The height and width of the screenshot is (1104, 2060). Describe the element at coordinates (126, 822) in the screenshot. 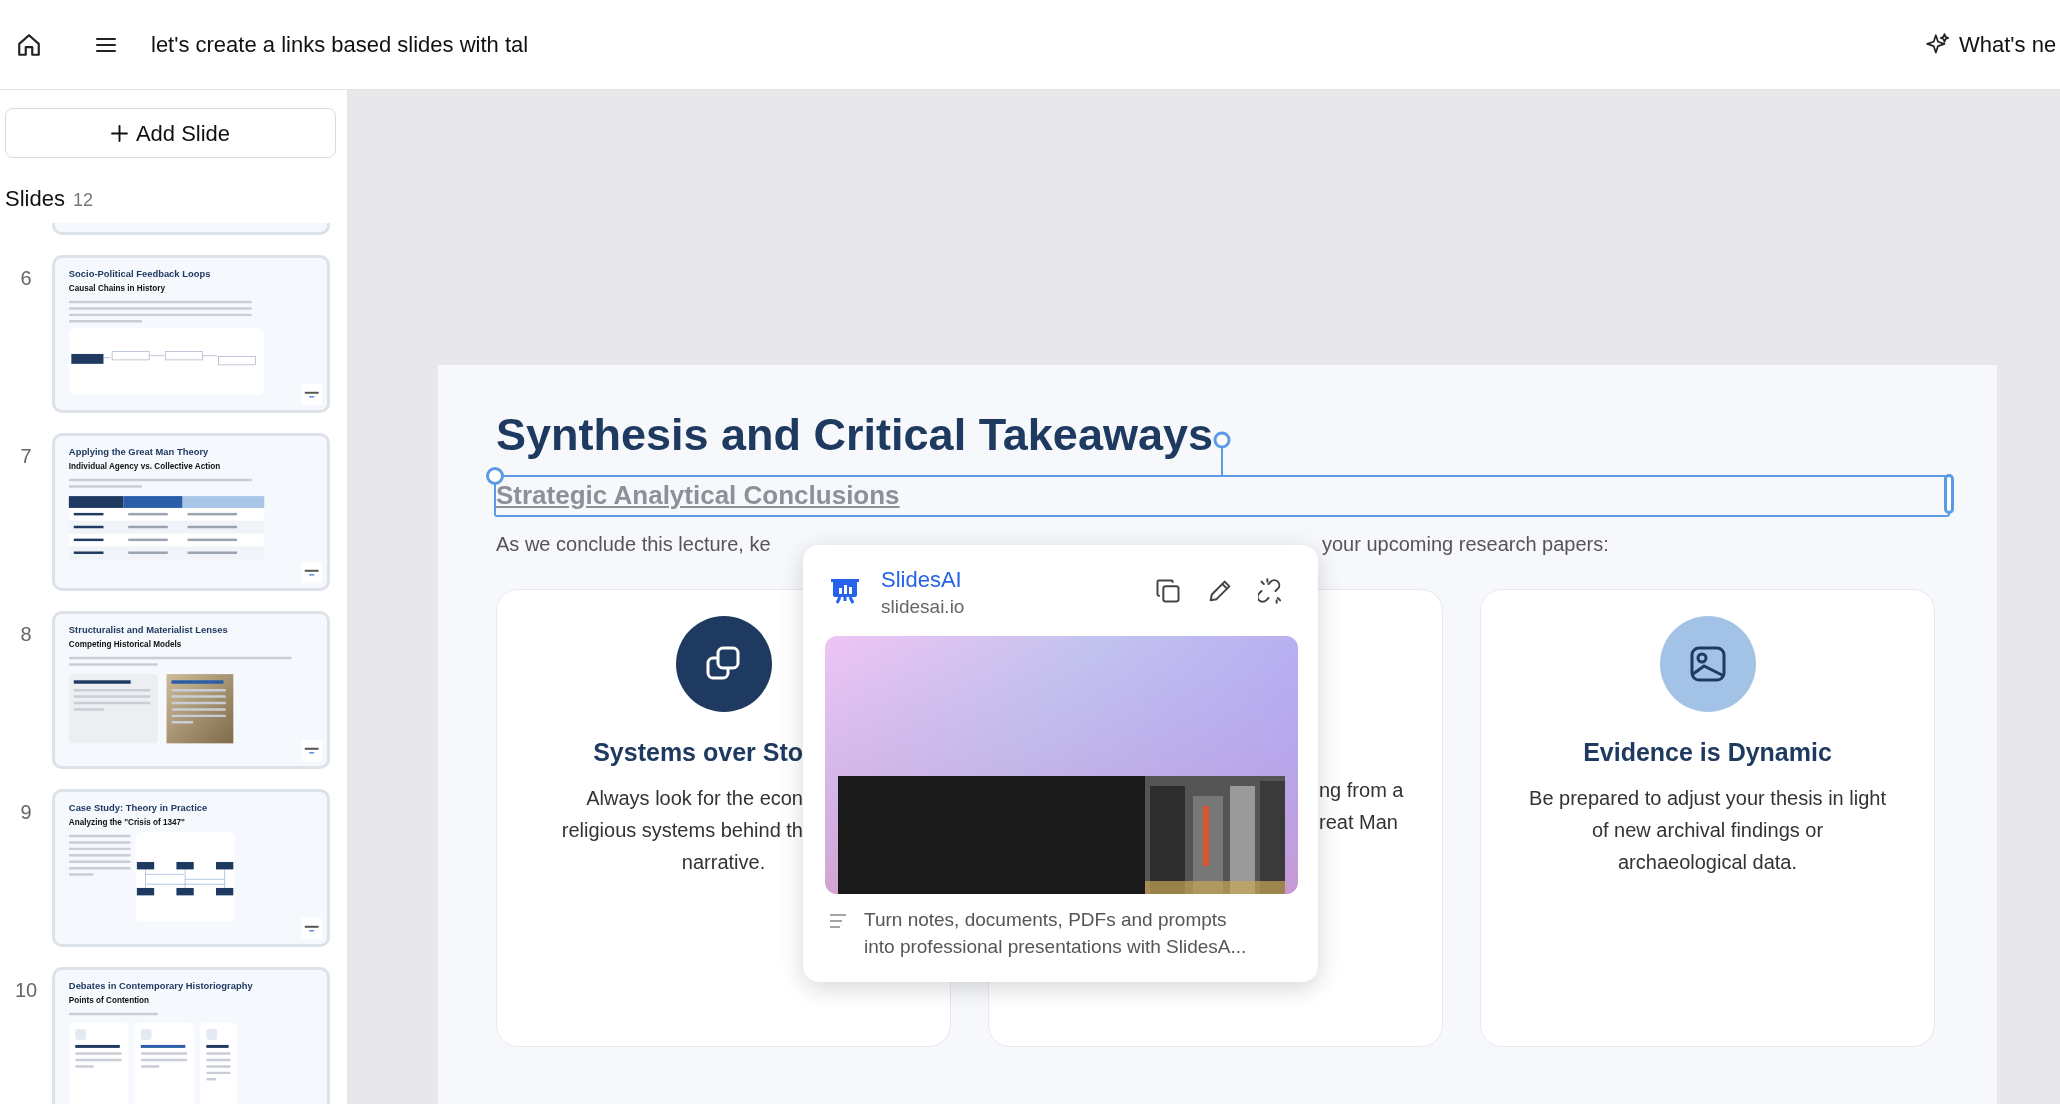

I see `slide-subtitle: Analyzing the "Crisis of 1347"` at that location.